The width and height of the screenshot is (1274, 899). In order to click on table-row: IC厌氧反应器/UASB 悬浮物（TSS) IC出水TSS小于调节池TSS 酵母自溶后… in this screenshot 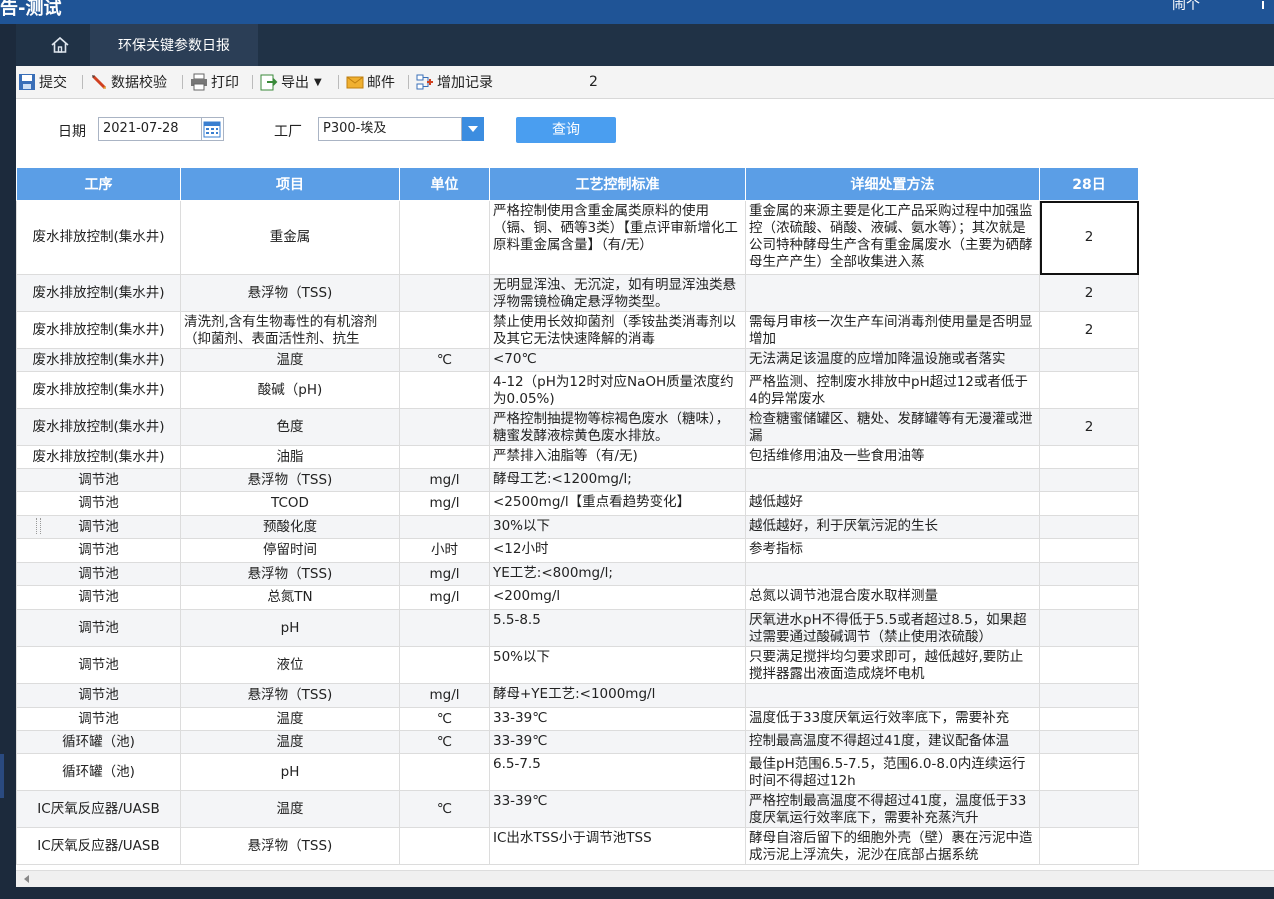, I will do `click(577, 846)`.